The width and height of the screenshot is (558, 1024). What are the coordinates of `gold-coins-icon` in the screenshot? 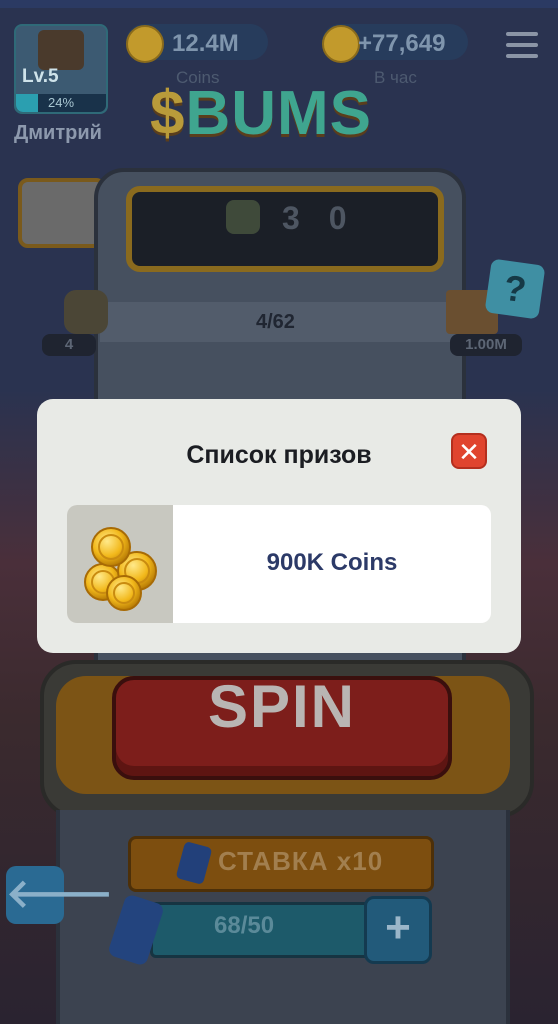 It's located at (120, 569).